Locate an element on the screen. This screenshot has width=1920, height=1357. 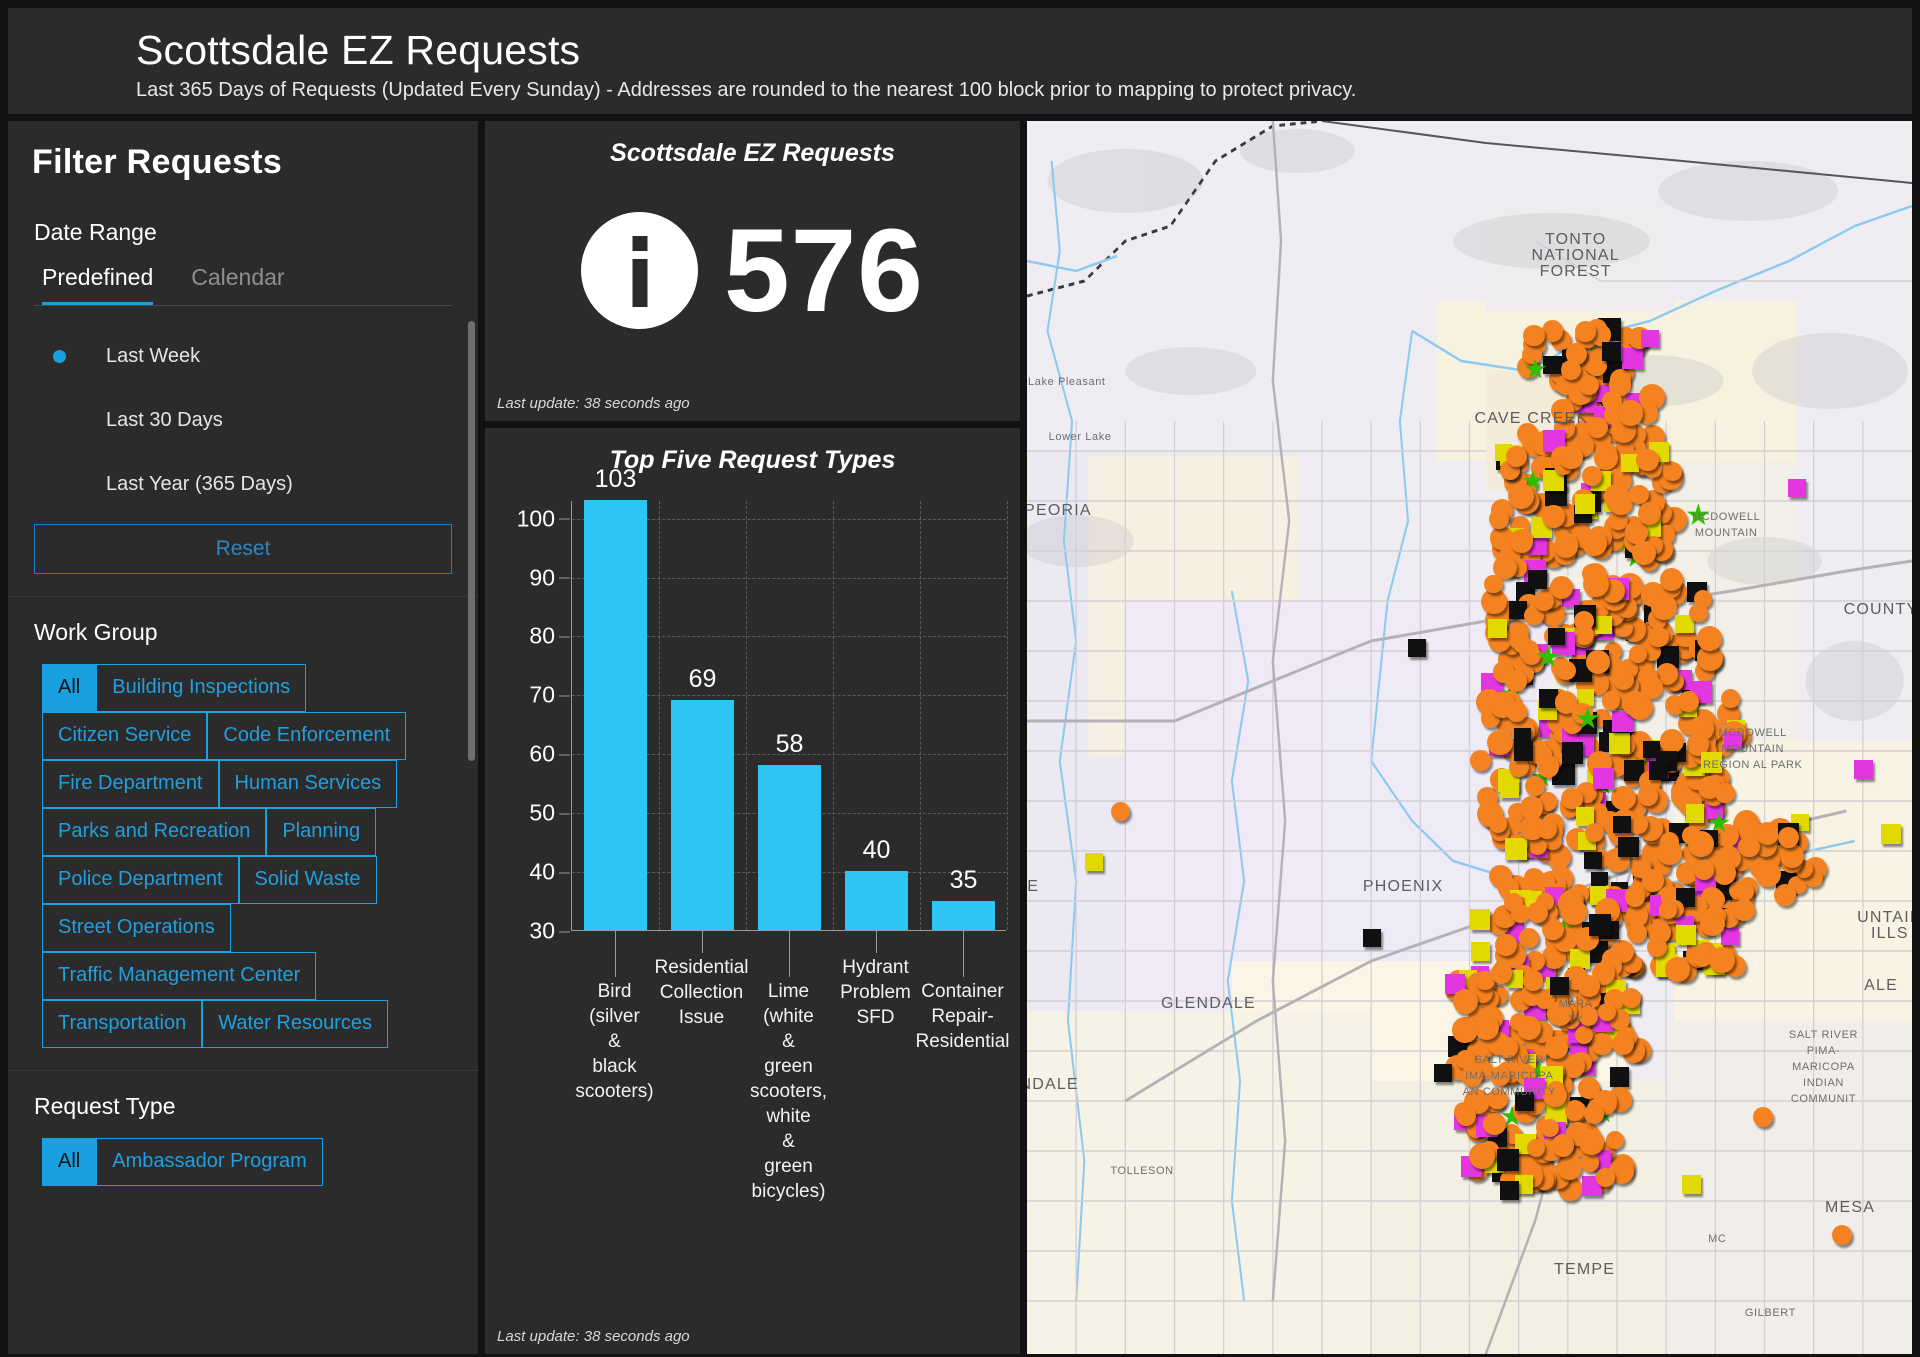
request-type-chip-all: All is located at coordinates (69, 1162).